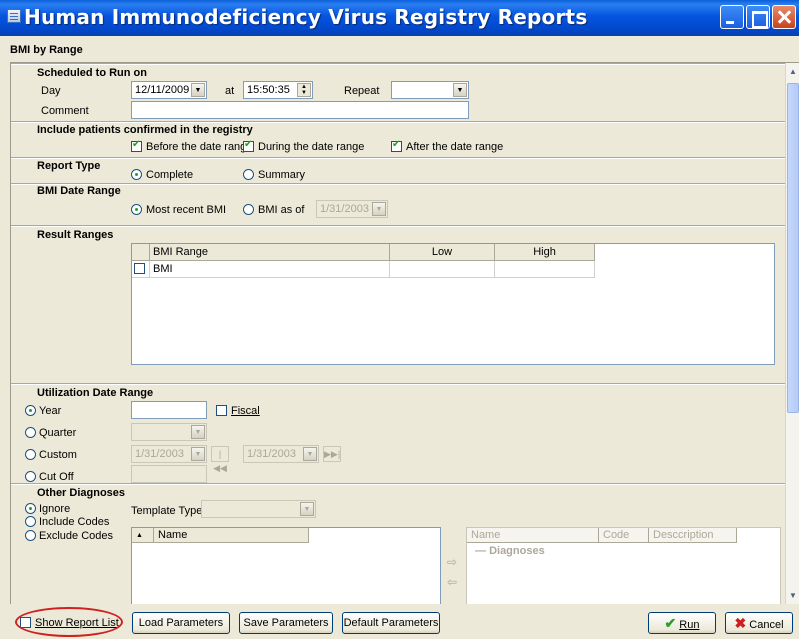  What do you see at coordinates (30, 432) in the screenshot?
I see `quarter-radio` at bounding box center [30, 432].